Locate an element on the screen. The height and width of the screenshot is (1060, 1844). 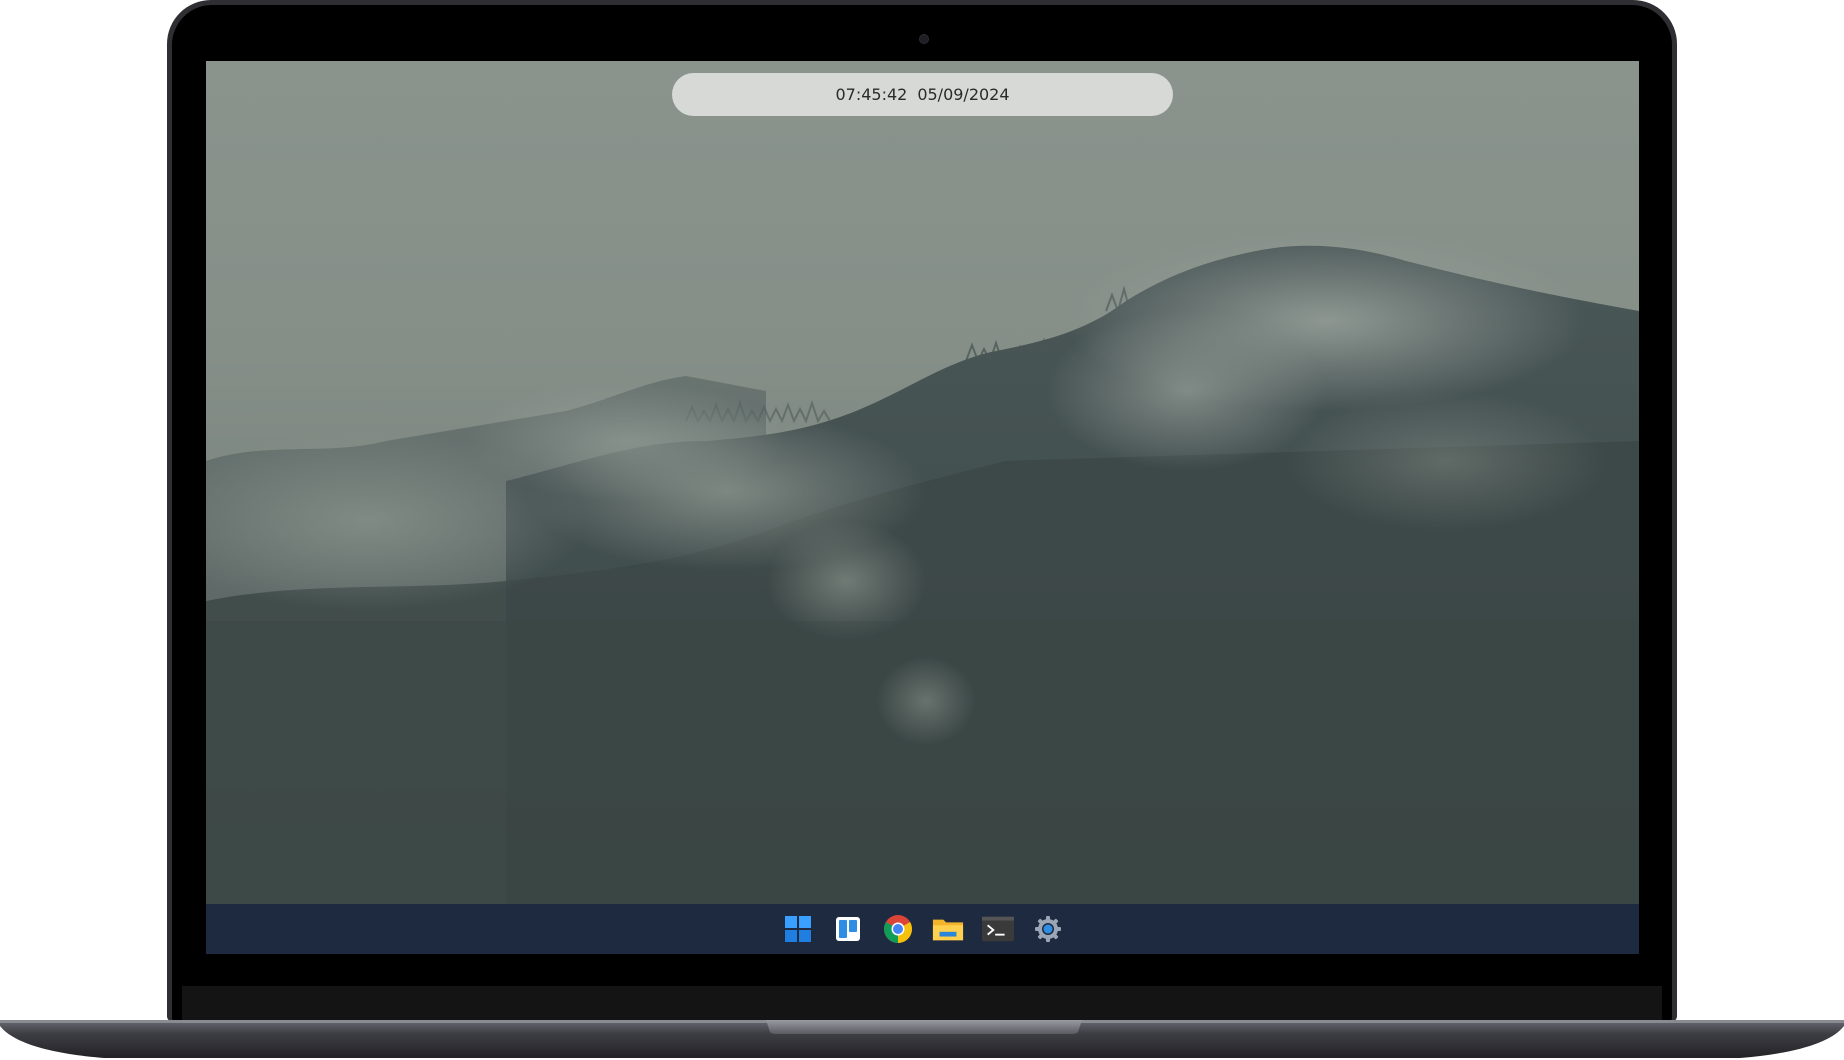
terminal-icon is located at coordinates (997, 929).